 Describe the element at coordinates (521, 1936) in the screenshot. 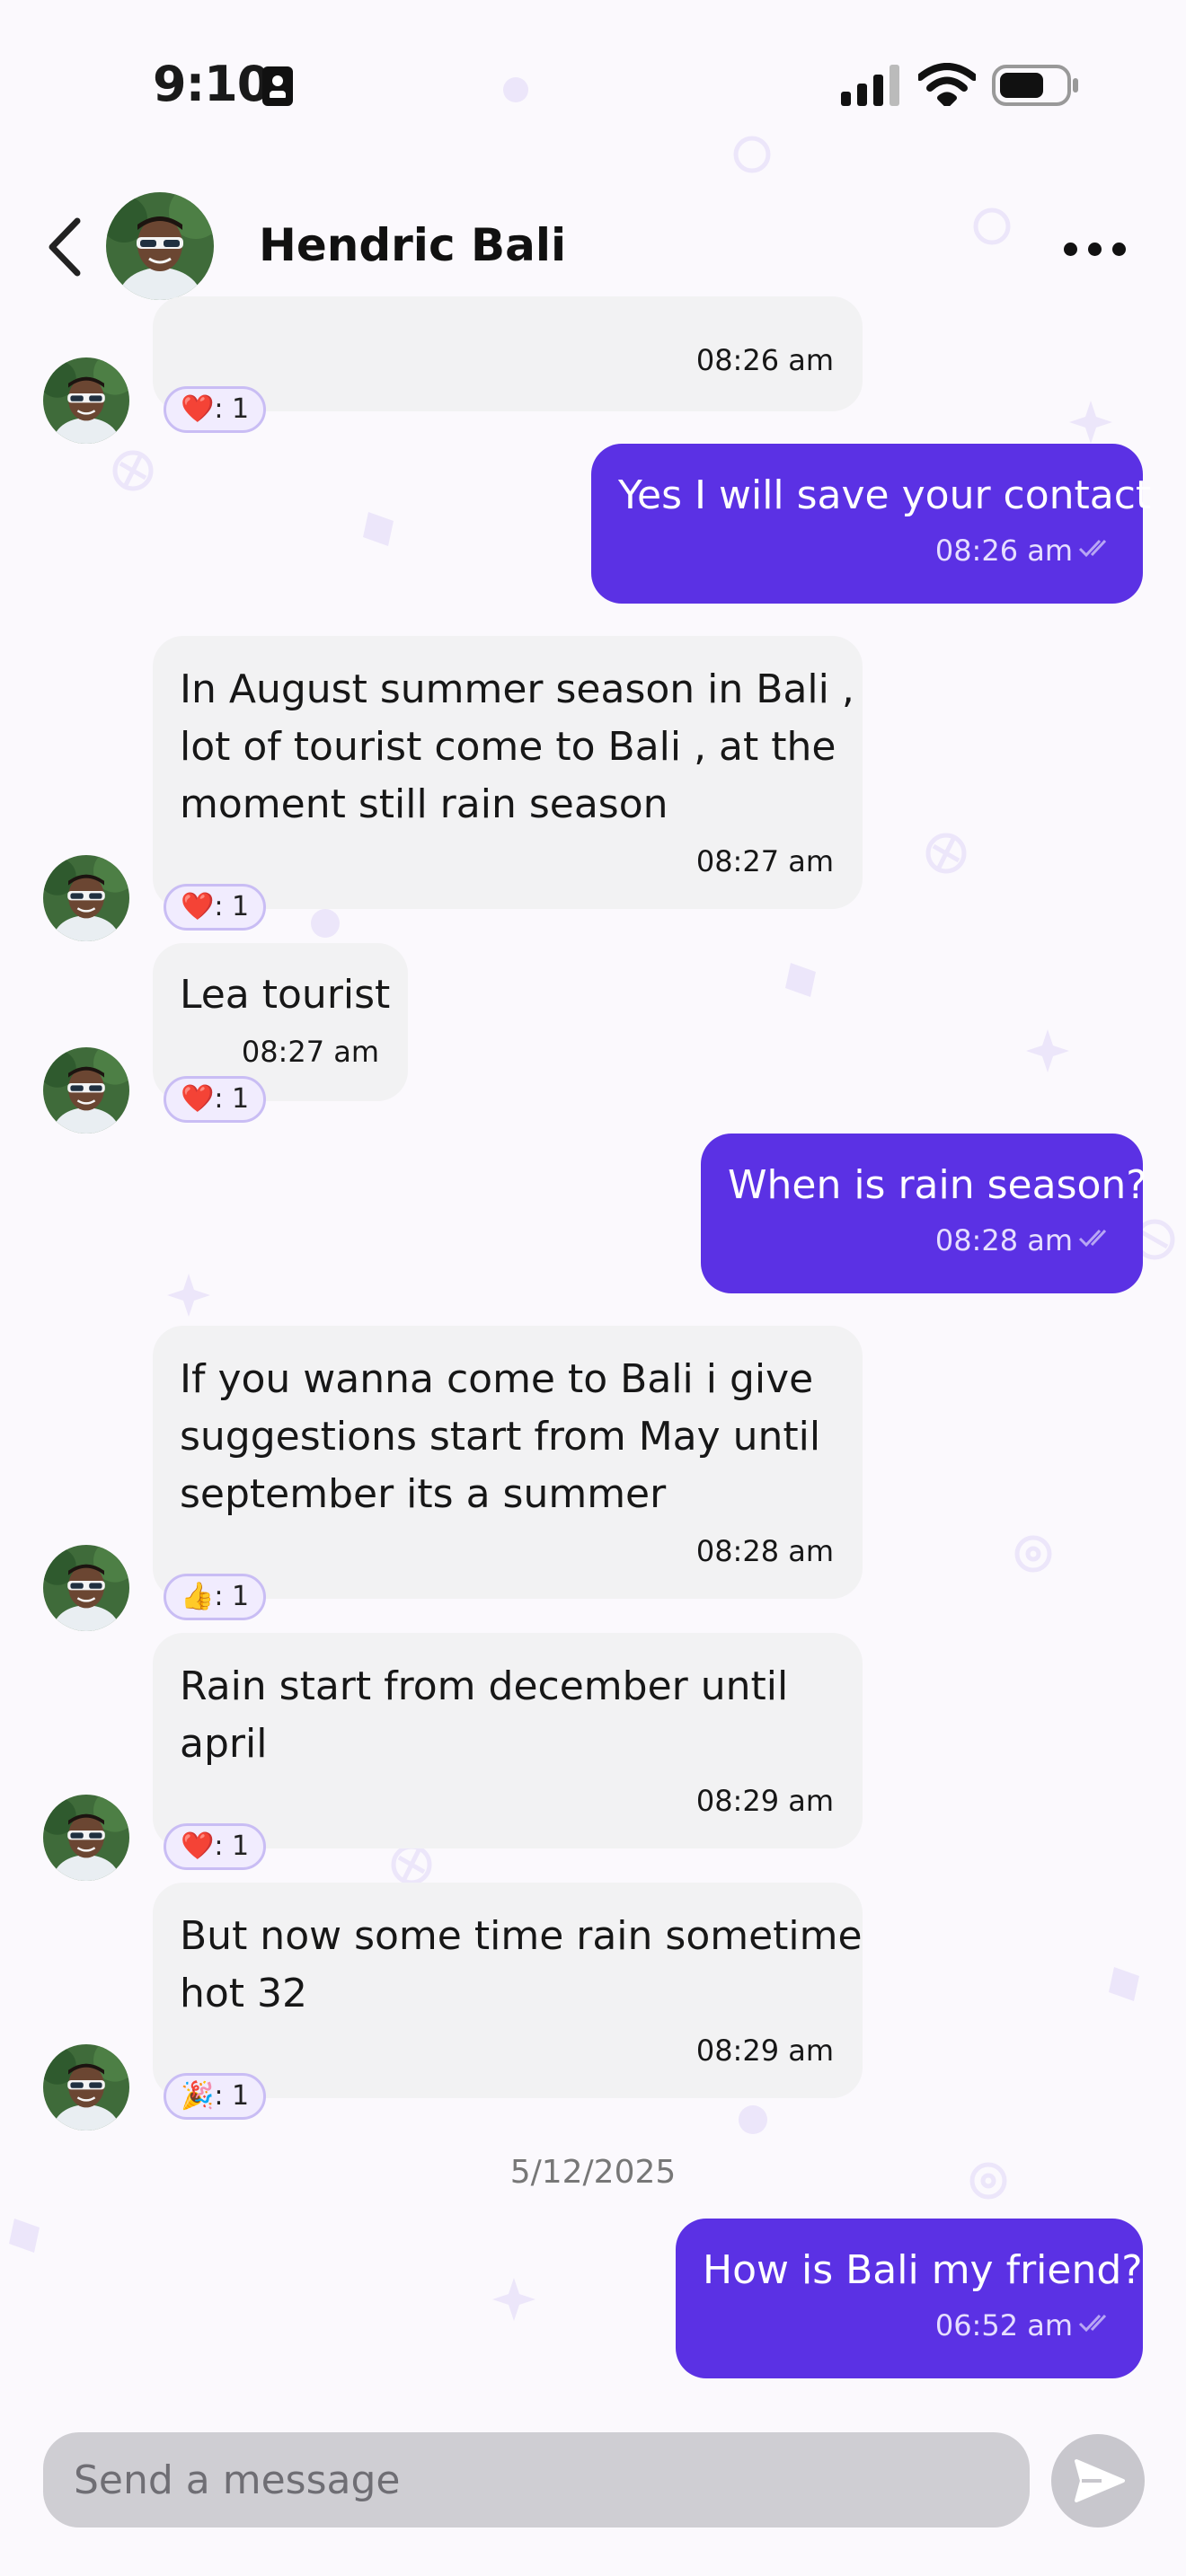

I see `message-text: But now some time rain sometime` at that location.